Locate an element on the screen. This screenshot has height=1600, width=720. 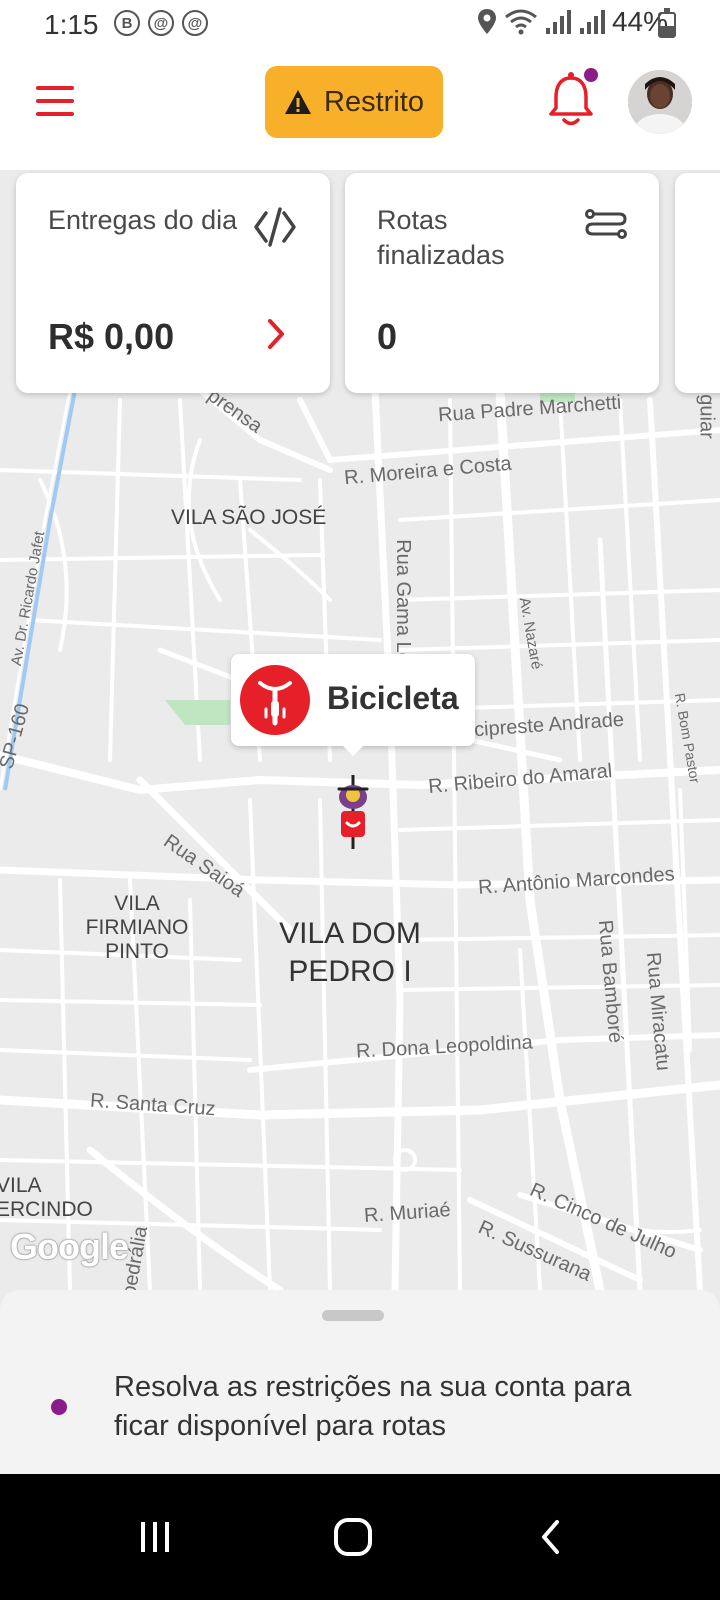
app-header: Restrito is located at coordinates (360, 110).